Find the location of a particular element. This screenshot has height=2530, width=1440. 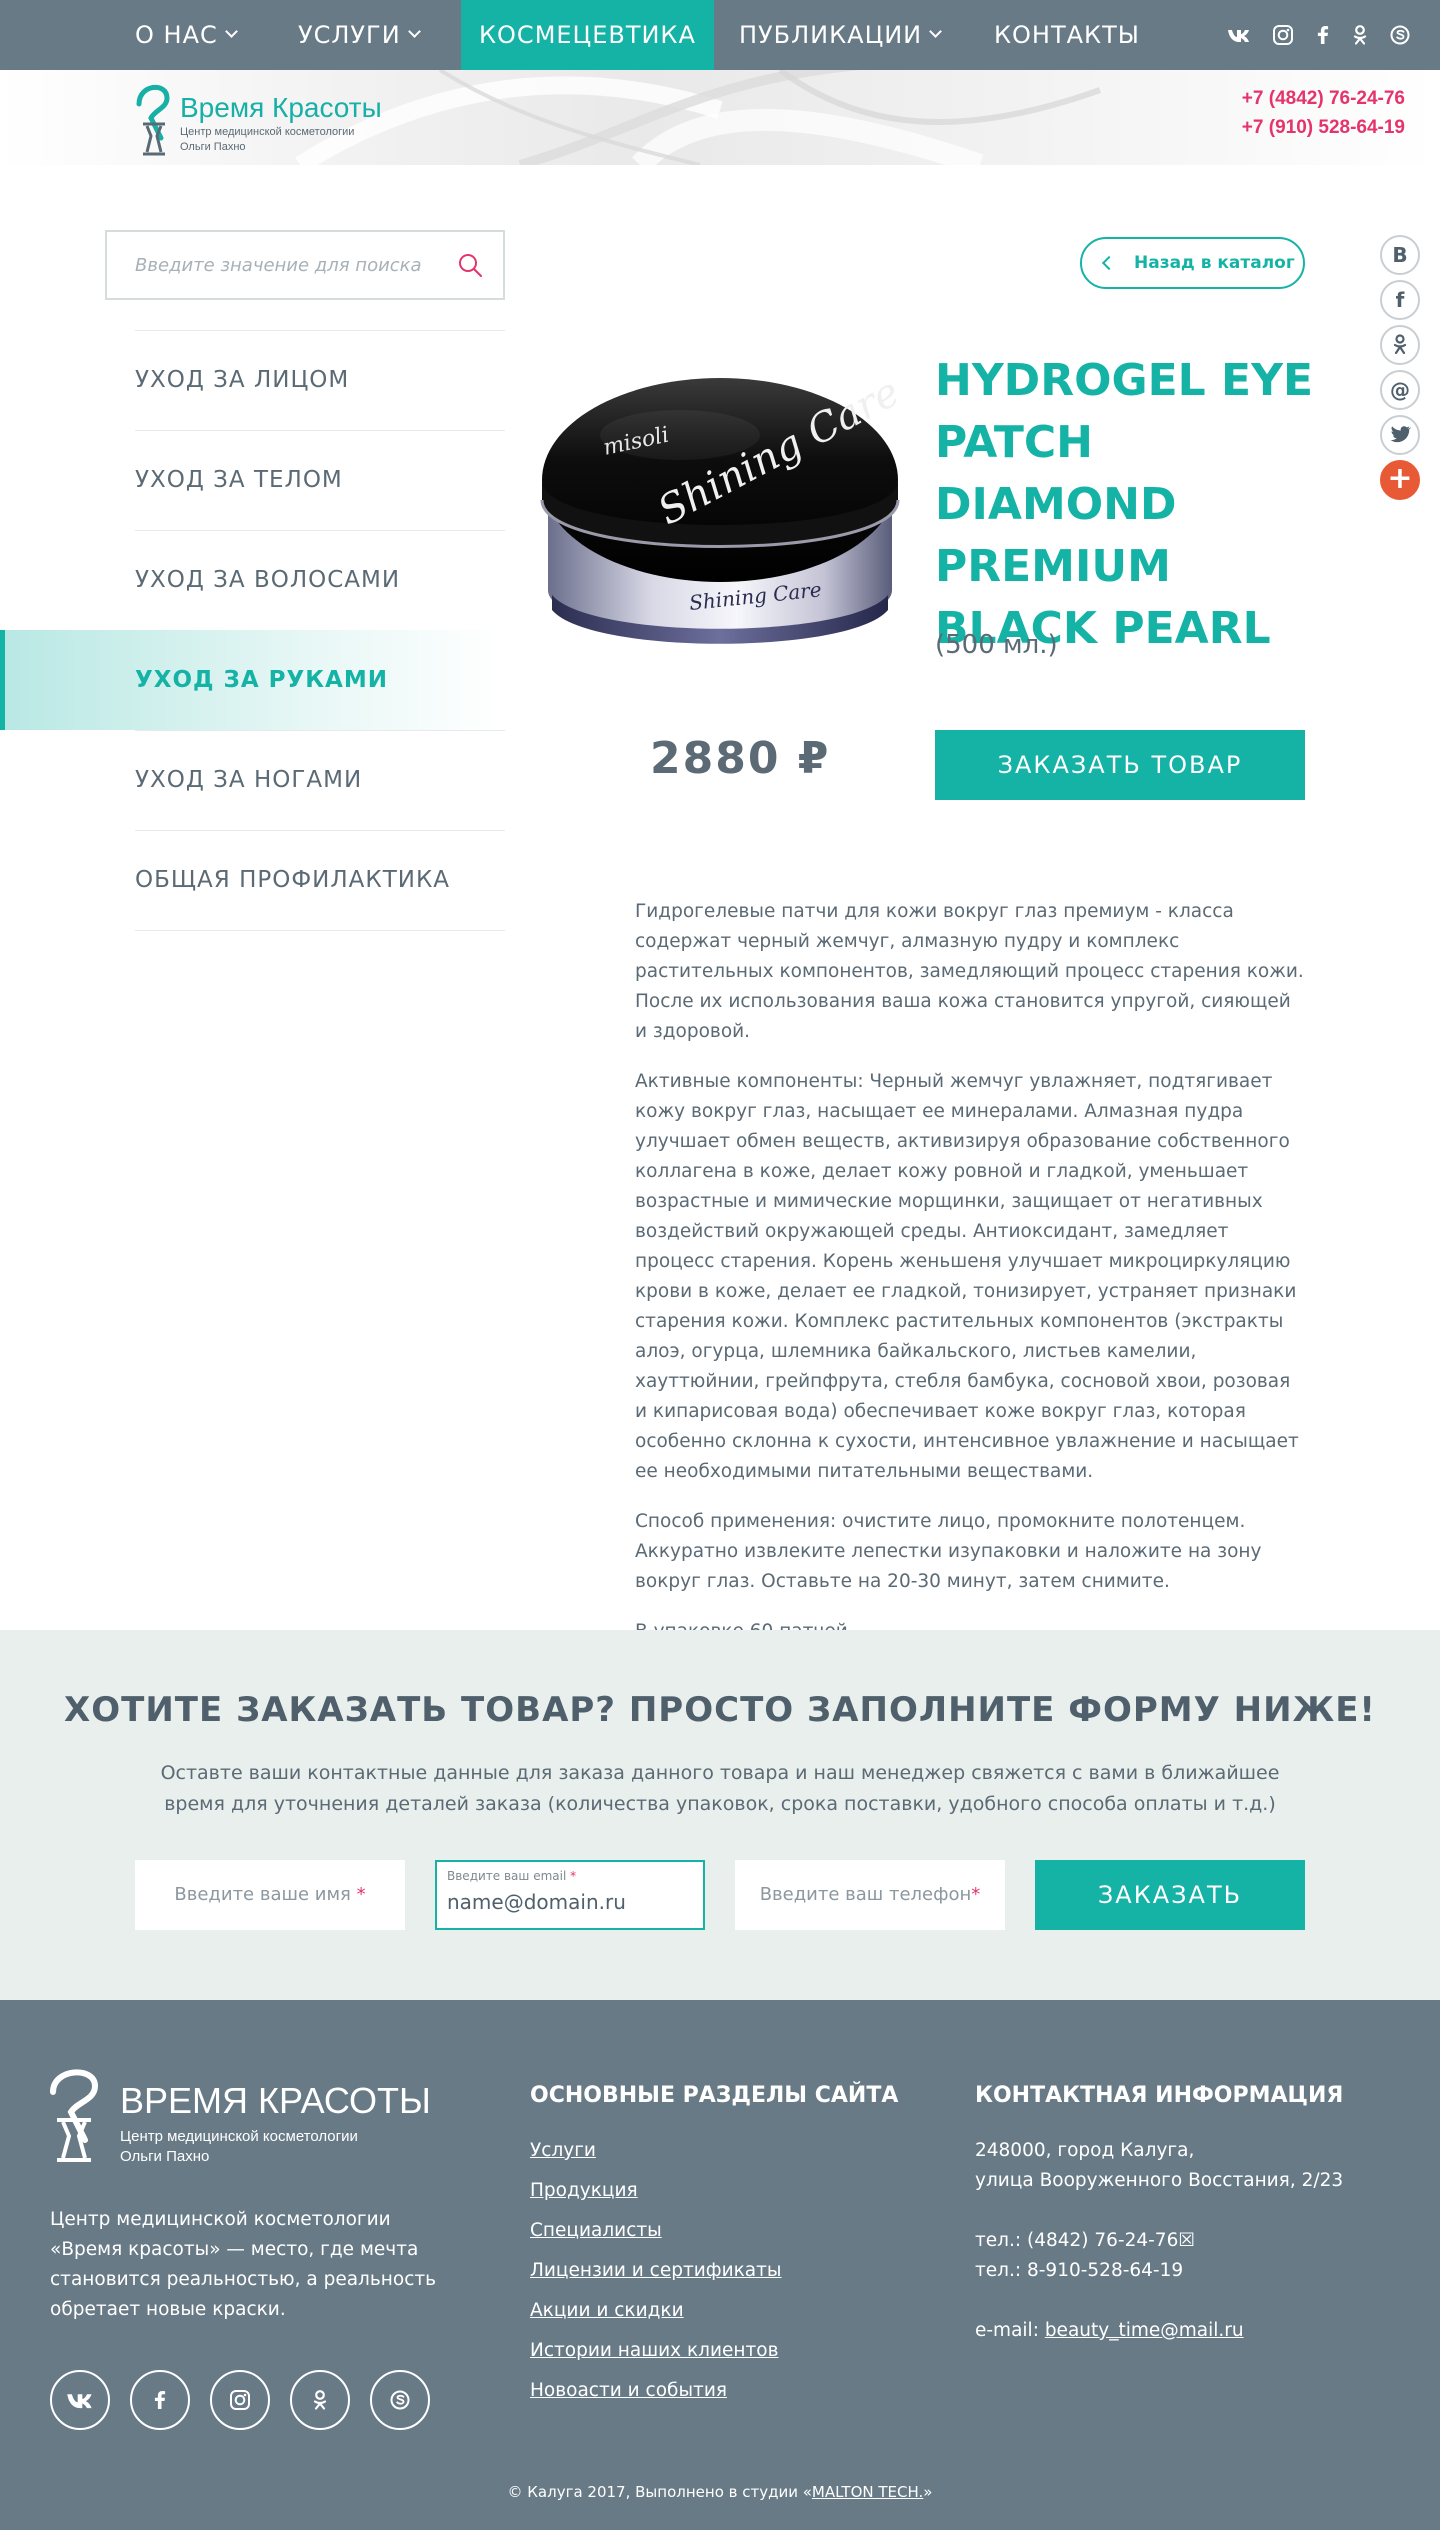

order-product-button: ЗАКАЗАТЬ ТОВАР is located at coordinates (1120, 765).